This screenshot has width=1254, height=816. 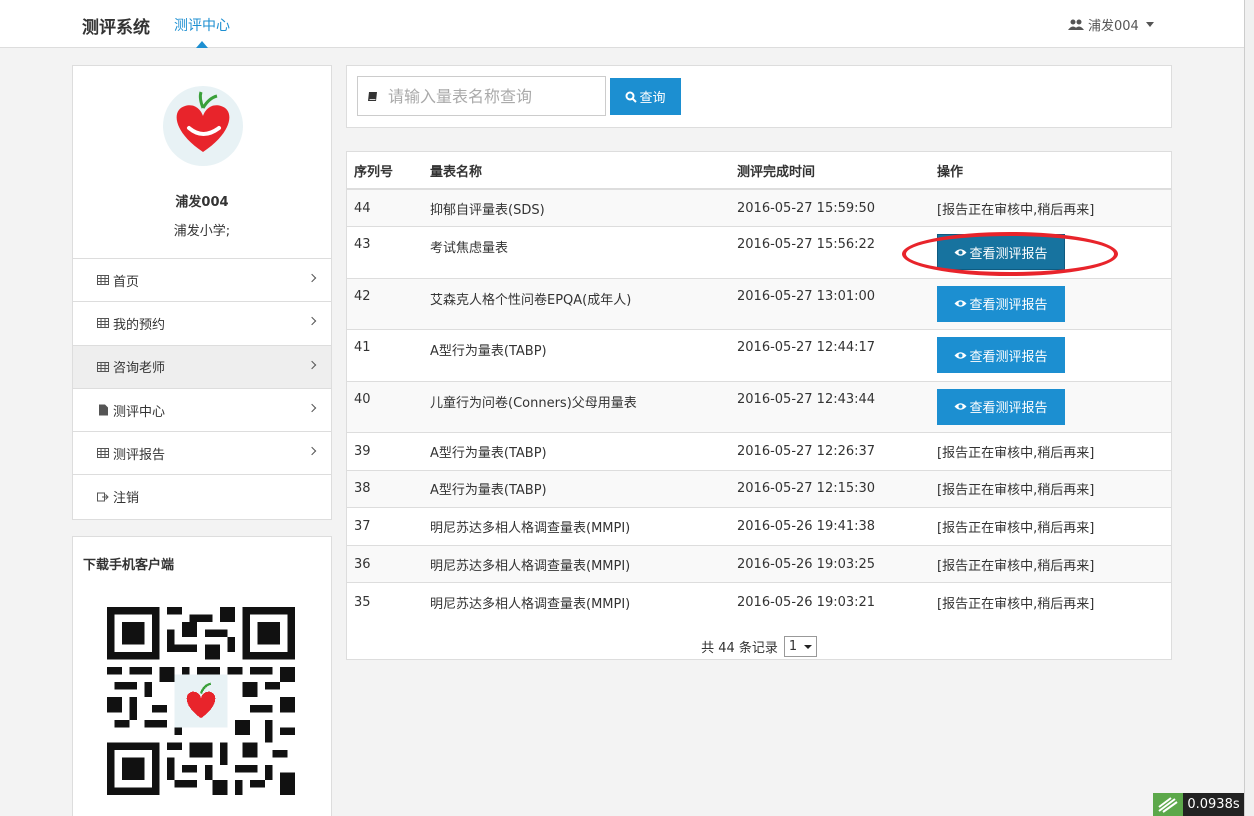 I want to click on avatar, so click(x=203, y=126).